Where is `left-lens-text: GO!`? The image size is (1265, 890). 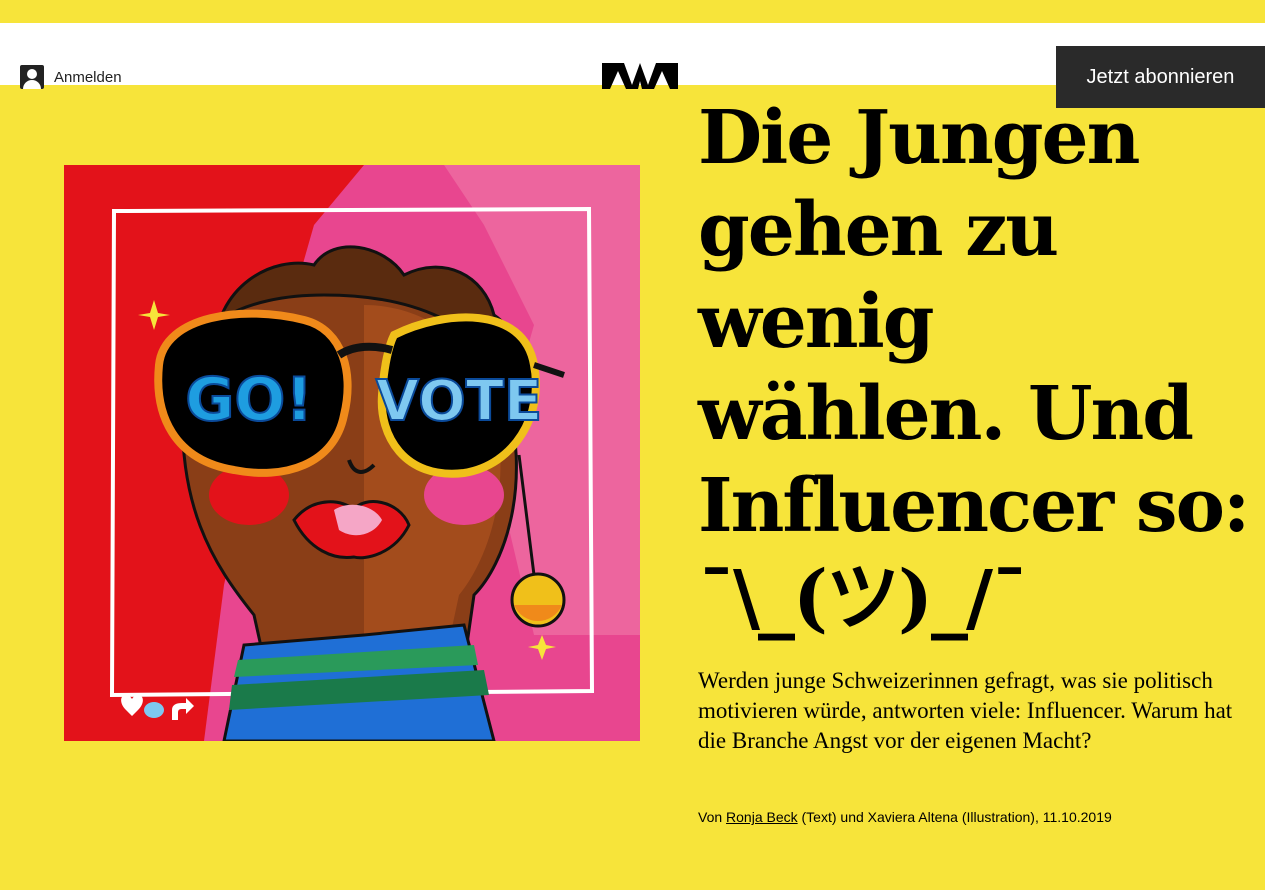 left-lens-text: GO! is located at coordinates (249, 400).